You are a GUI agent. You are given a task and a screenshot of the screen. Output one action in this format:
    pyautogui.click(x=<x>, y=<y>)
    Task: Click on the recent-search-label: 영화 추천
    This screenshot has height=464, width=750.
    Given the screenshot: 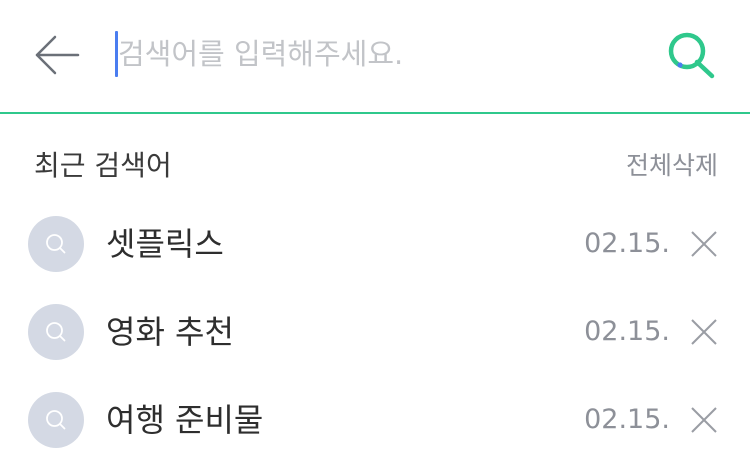 What is the action you would take?
    pyautogui.click(x=170, y=332)
    